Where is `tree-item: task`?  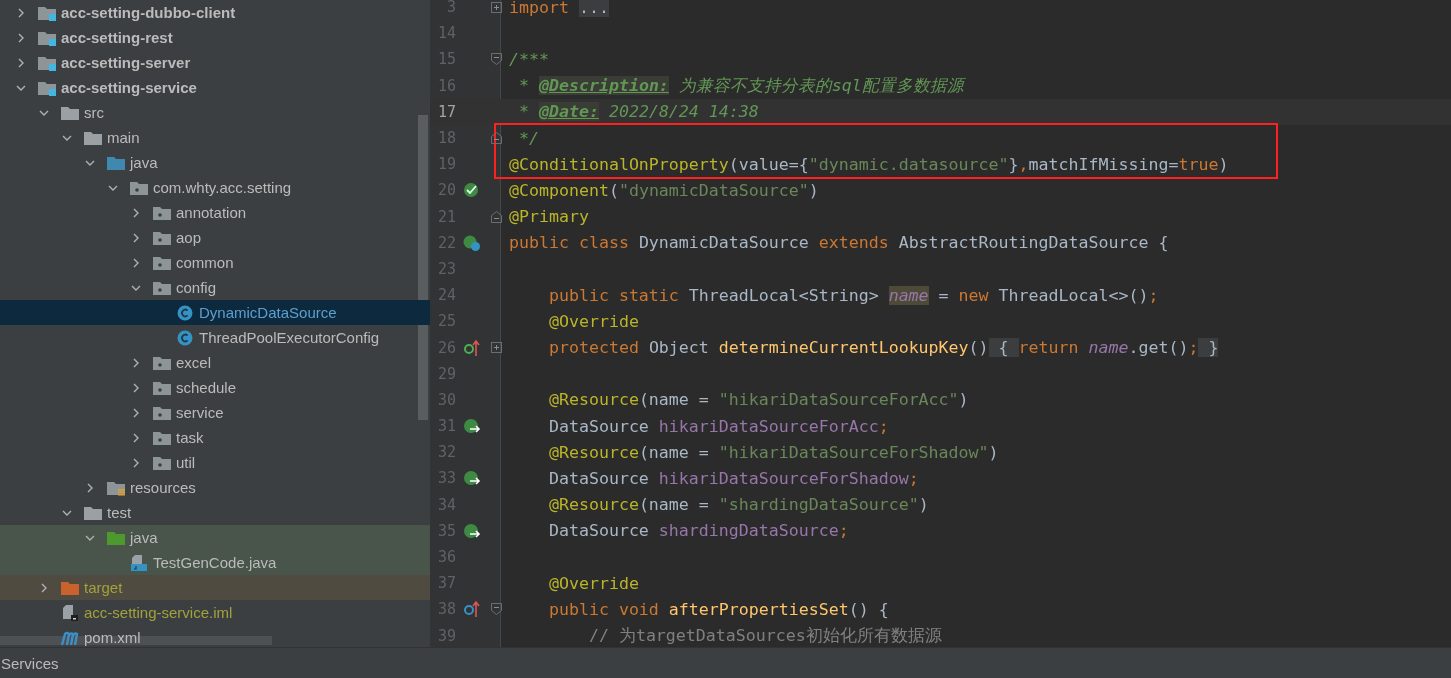 tree-item: task is located at coordinates (215, 437).